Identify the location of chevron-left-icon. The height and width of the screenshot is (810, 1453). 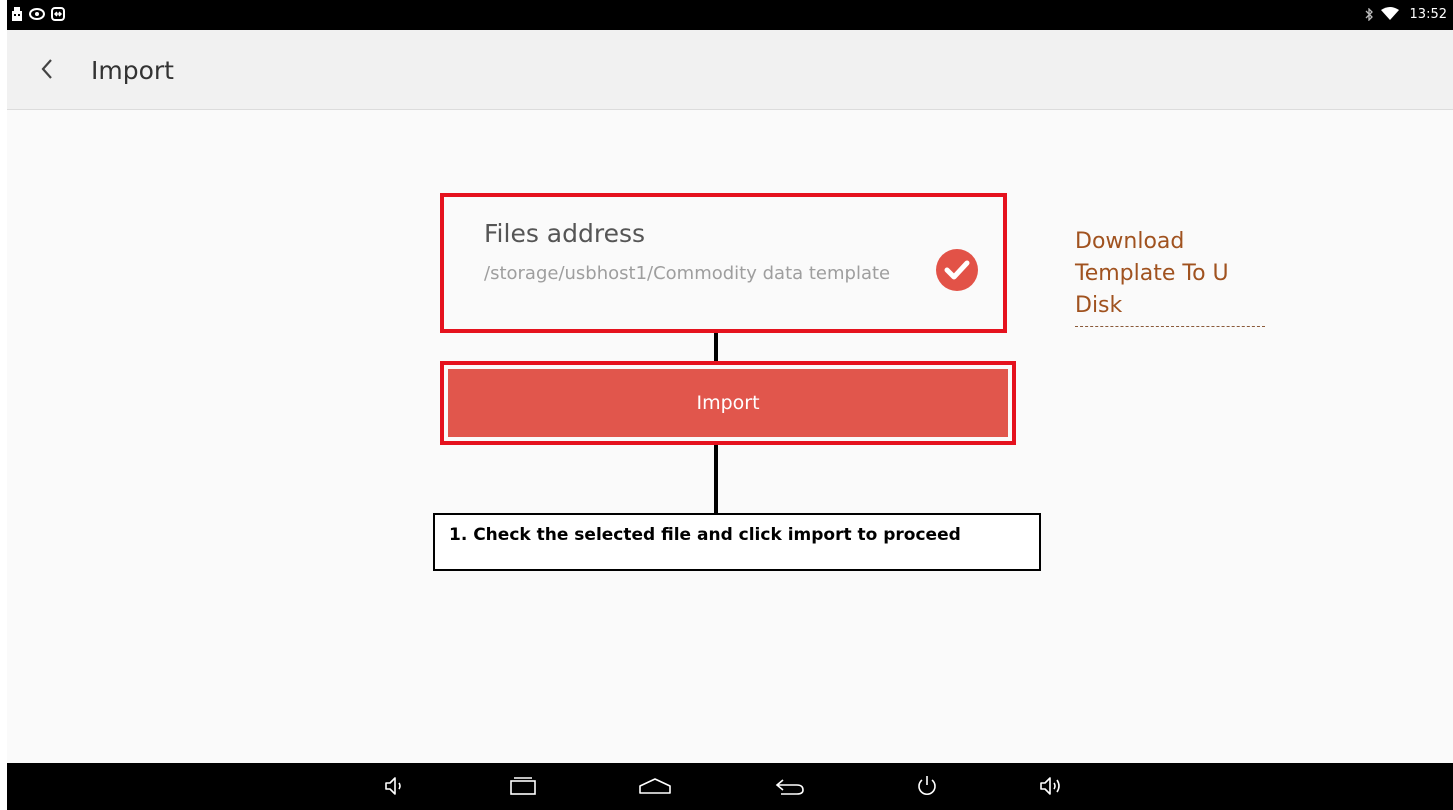
(46, 69).